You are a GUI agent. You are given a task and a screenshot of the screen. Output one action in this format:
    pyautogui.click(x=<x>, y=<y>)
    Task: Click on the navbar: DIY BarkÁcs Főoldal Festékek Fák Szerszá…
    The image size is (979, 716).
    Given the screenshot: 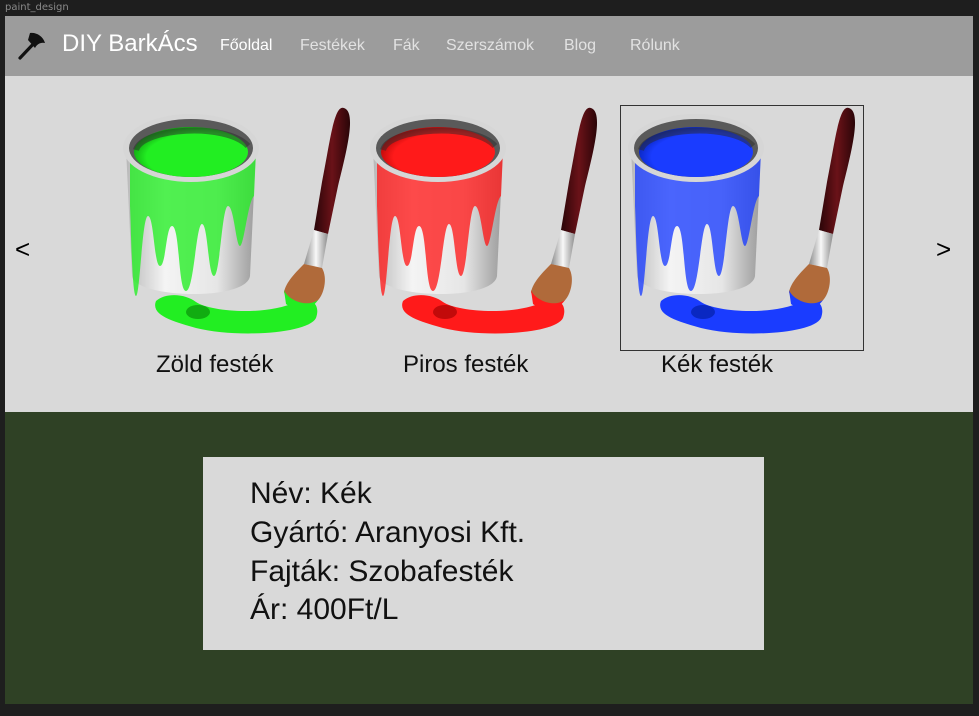 What is the action you would take?
    pyautogui.click(x=489, y=46)
    